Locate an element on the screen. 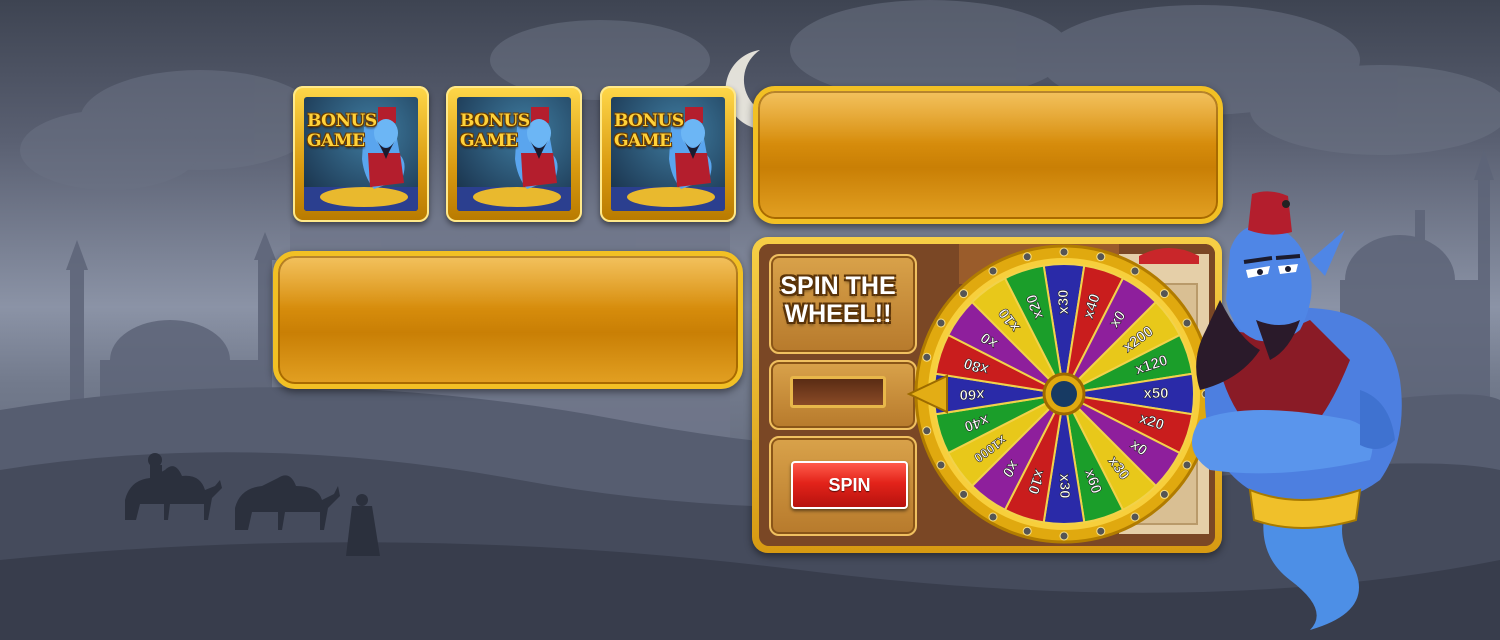 The image size is (1500, 640). win-amount-field is located at coordinates (838, 392).